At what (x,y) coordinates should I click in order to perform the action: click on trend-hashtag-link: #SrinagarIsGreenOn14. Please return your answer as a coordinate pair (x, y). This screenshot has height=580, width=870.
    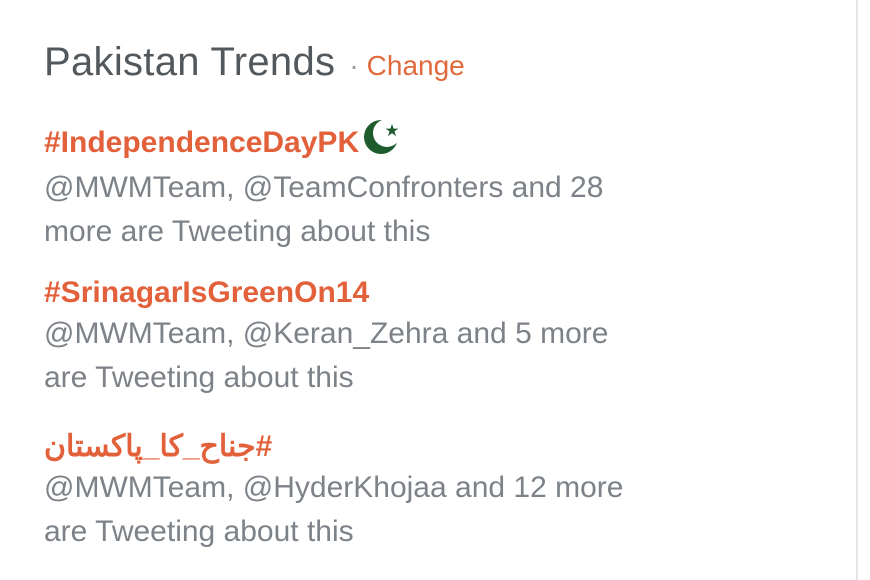
    Looking at the image, I should click on (434, 293).